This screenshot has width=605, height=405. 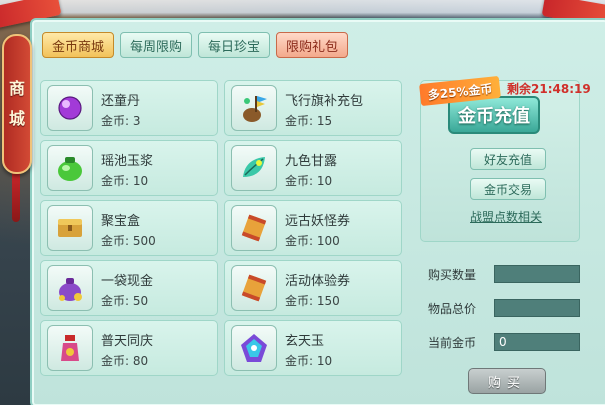 What do you see at coordinates (328, 301) in the screenshot?
I see `price-value: 150` at bounding box center [328, 301].